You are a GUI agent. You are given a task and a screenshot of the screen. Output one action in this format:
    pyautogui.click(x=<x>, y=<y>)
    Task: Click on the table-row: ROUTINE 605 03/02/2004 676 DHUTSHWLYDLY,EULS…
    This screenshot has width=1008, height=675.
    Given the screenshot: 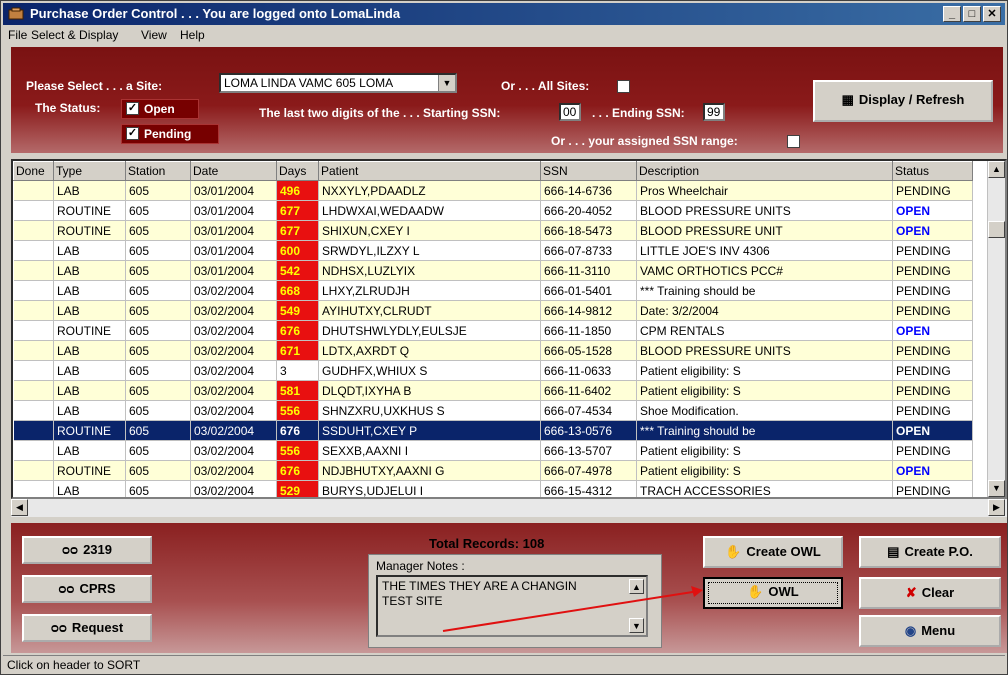 What is the action you would take?
    pyautogui.click(x=493, y=330)
    